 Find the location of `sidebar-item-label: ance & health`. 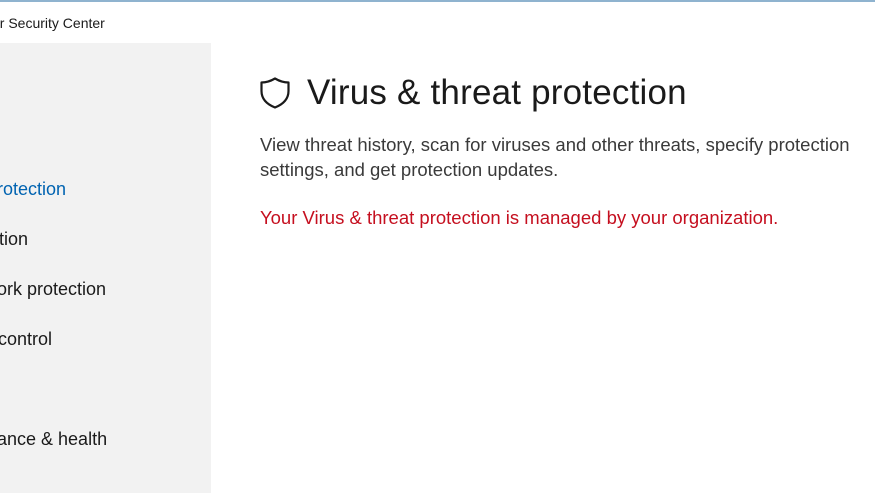

sidebar-item-label: ance & health is located at coordinates (54, 439).